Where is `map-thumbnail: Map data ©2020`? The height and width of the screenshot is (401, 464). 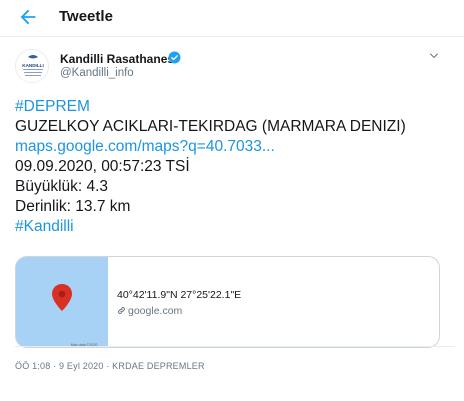
map-thumbnail: Map data ©2020 is located at coordinates (62, 302).